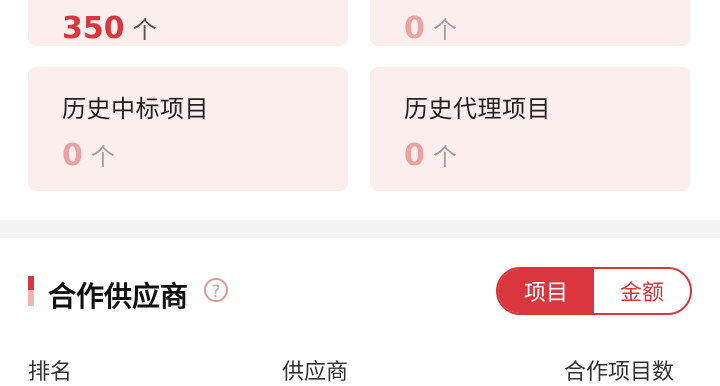 Image resolution: width=720 pixels, height=386 pixels. Describe the element at coordinates (50, 372) in the screenshot. I see `column-header-rank: 排名` at that location.